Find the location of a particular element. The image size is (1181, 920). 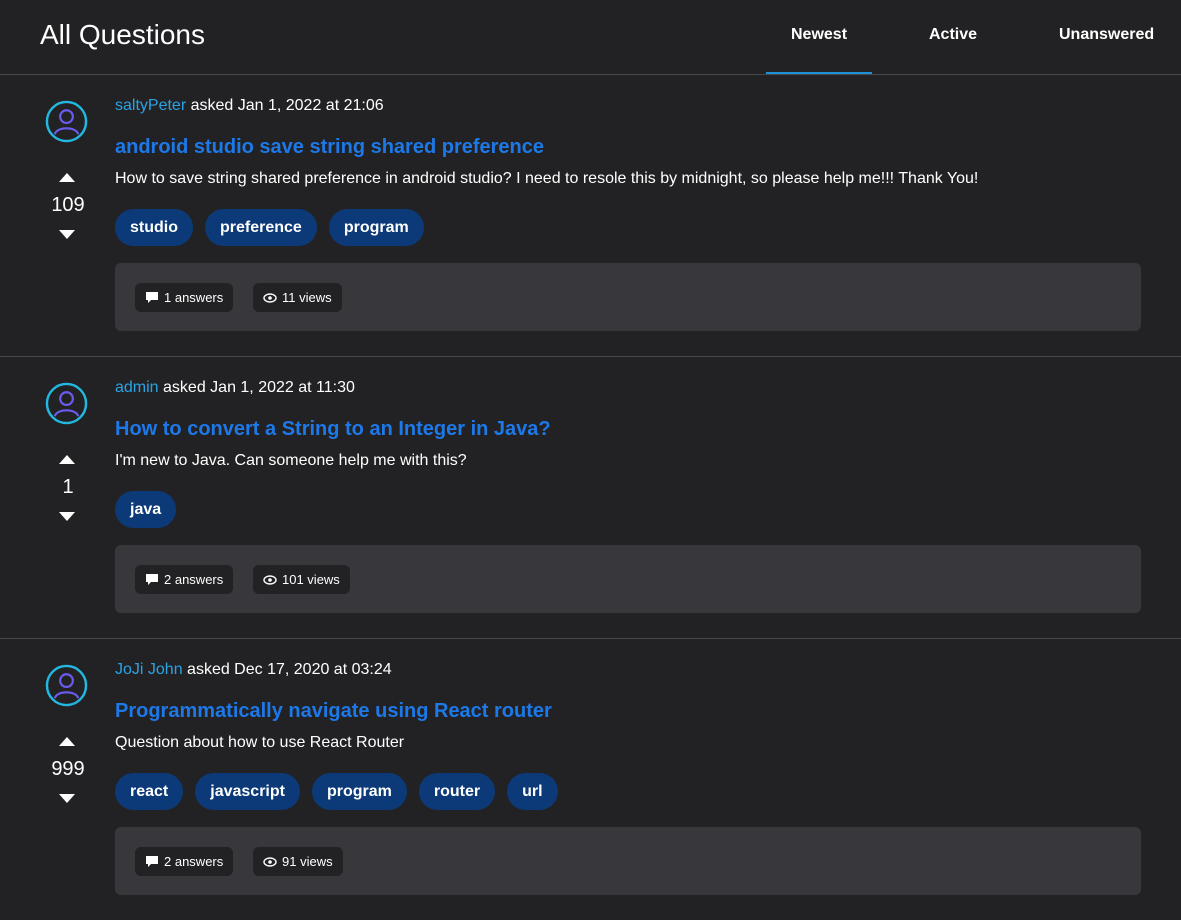

question-excerpt: Question about how to use React Router is located at coordinates (260, 742).